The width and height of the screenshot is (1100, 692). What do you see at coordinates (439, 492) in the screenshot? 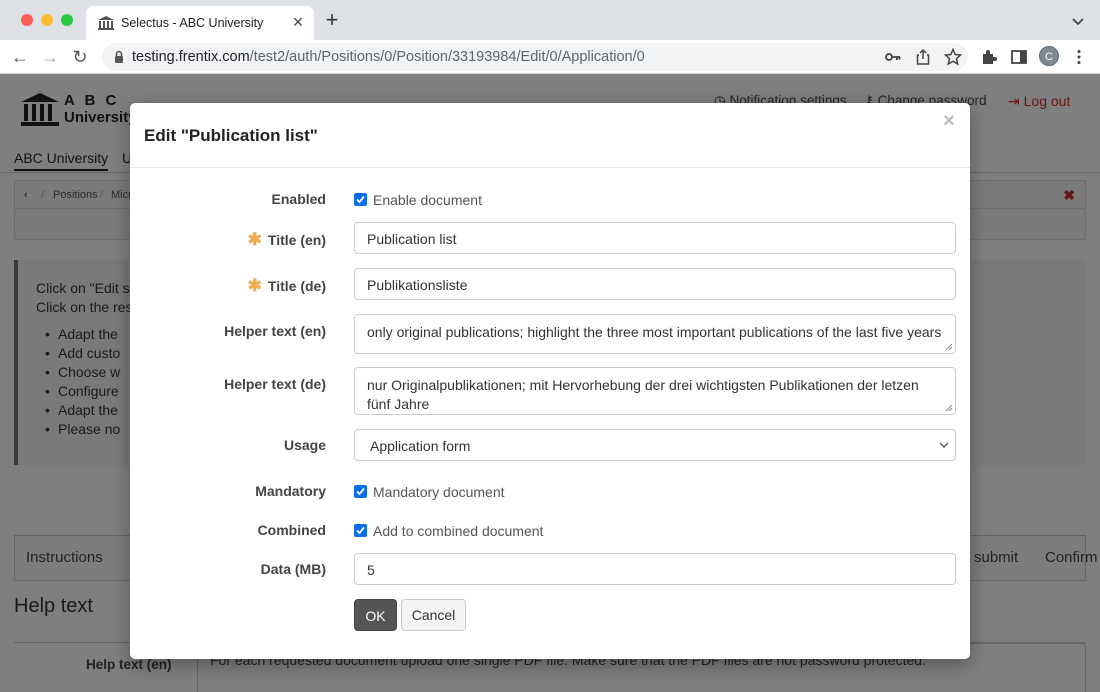
I see `mandatory-document-text: Mandatory document` at bounding box center [439, 492].